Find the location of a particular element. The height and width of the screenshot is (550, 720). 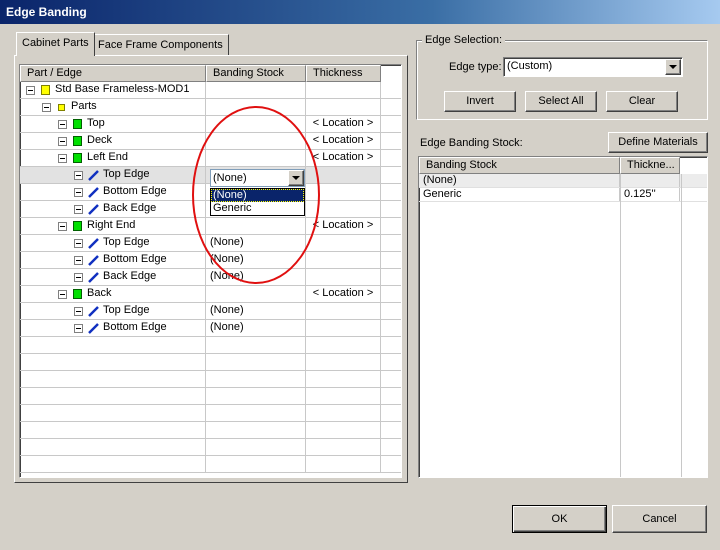

part-edge-cell: Top Edge is located at coordinates (113, 175).